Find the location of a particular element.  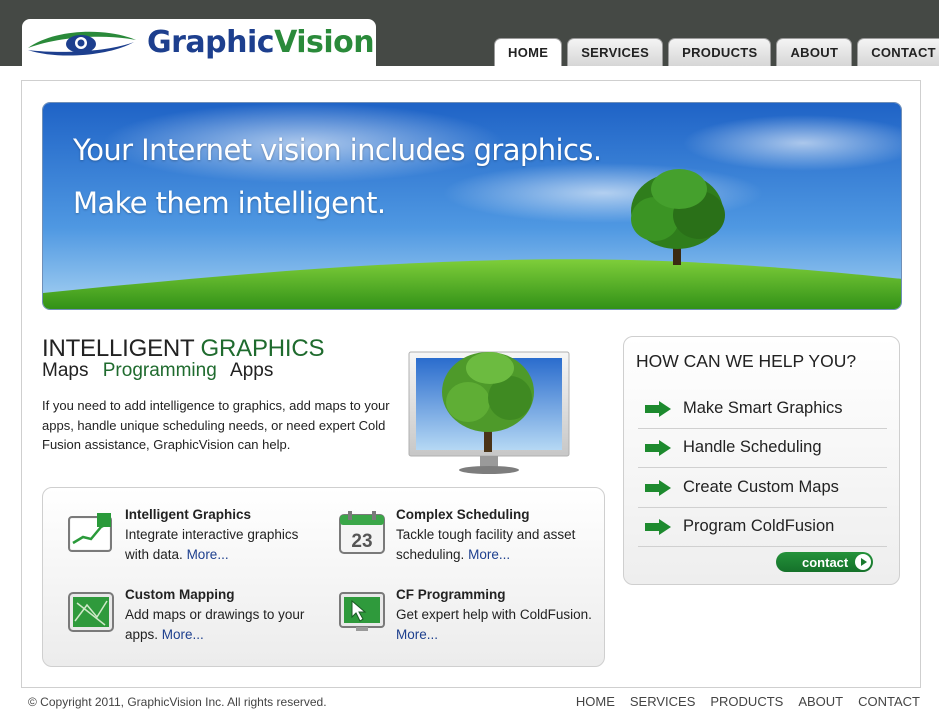

feature-desc-text: Add maps or drawings to your apps. is located at coordinates (215, 624).